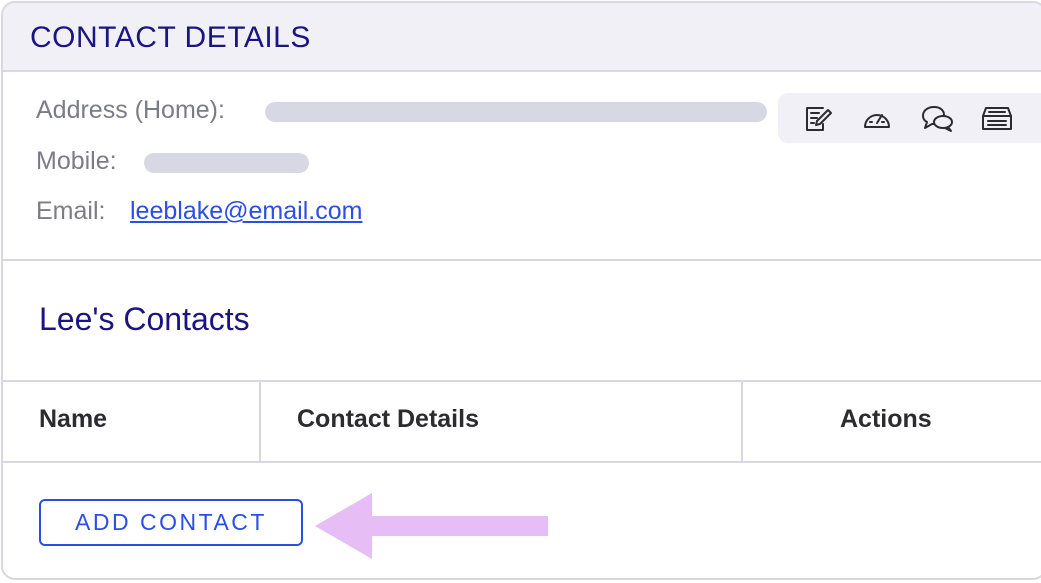 The image size is (1041, 583). Describe the element at coordinates (71, 211) in the screenshot. I see `email-label: Email:` at that location.